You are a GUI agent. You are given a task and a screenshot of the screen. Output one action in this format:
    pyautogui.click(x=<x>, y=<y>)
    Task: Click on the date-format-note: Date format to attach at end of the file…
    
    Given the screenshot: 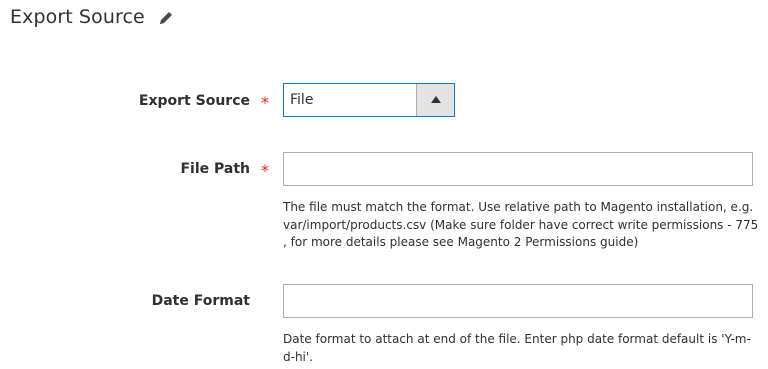 What is the action you would take?
    pyautogui.click(x=517, y=348)
    